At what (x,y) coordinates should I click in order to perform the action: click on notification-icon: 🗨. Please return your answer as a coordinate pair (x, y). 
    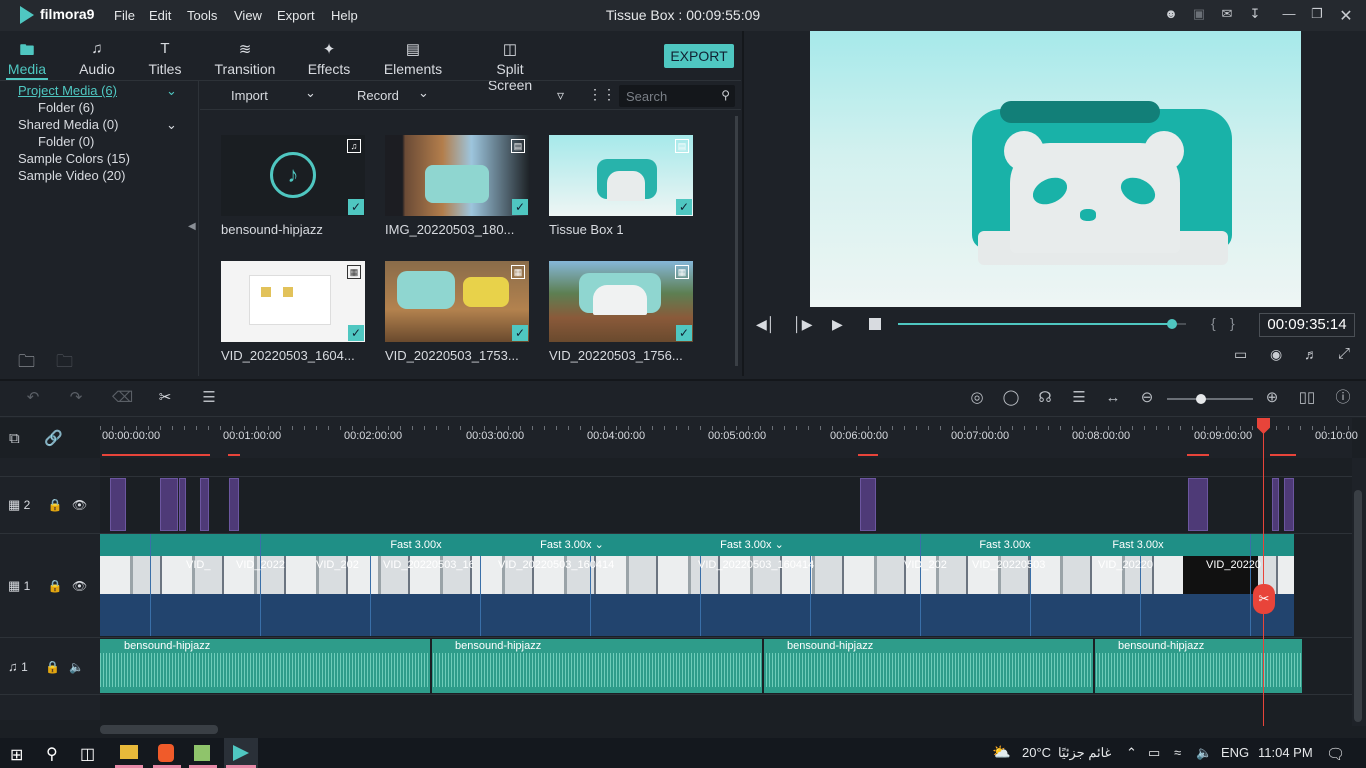
    Looking at the image, I should click on (1335, 754).